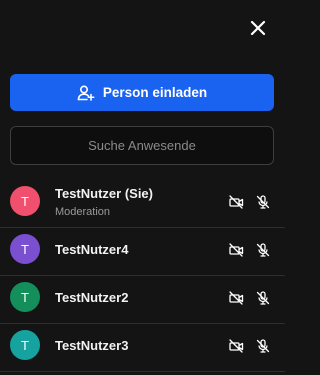 The image size is (320, 375). What do you see at coordinates (155, 92) in the screenshot?
I see `invite-person-label: Person einladen` at bounding box center [155, 92].